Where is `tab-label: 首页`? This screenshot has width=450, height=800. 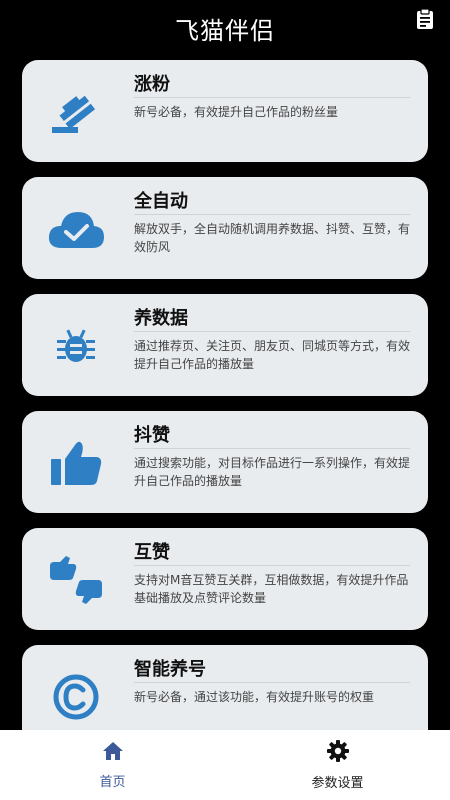
tab-label: 首页 is located at coordinates (112, 782).